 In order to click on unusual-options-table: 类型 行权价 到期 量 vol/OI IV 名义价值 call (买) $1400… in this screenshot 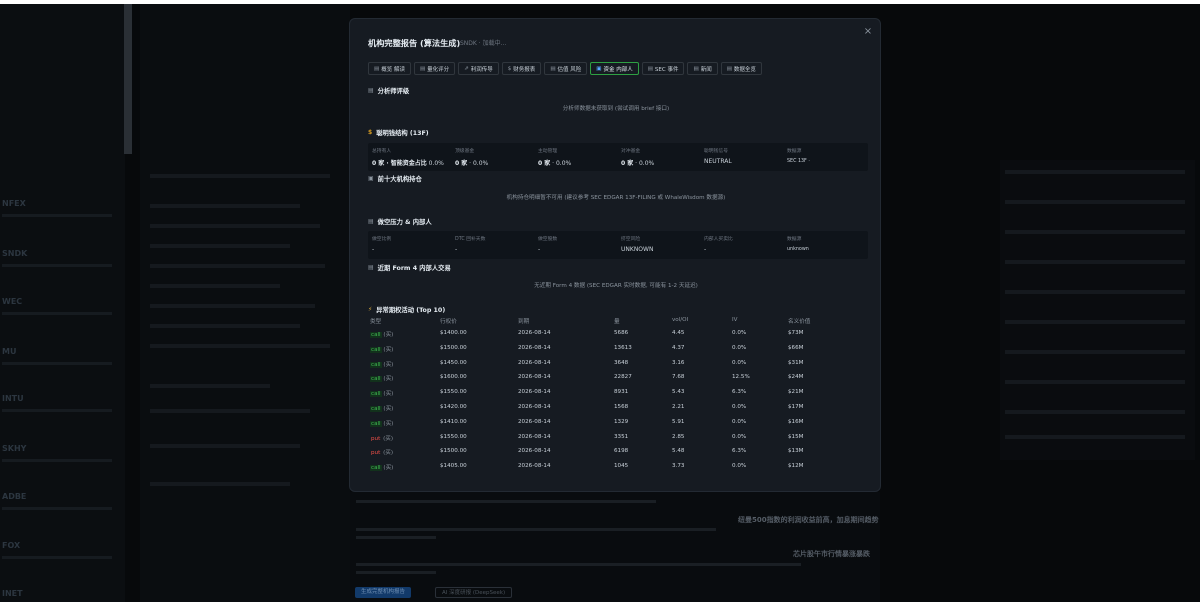, I will do `click(618, 394)`.